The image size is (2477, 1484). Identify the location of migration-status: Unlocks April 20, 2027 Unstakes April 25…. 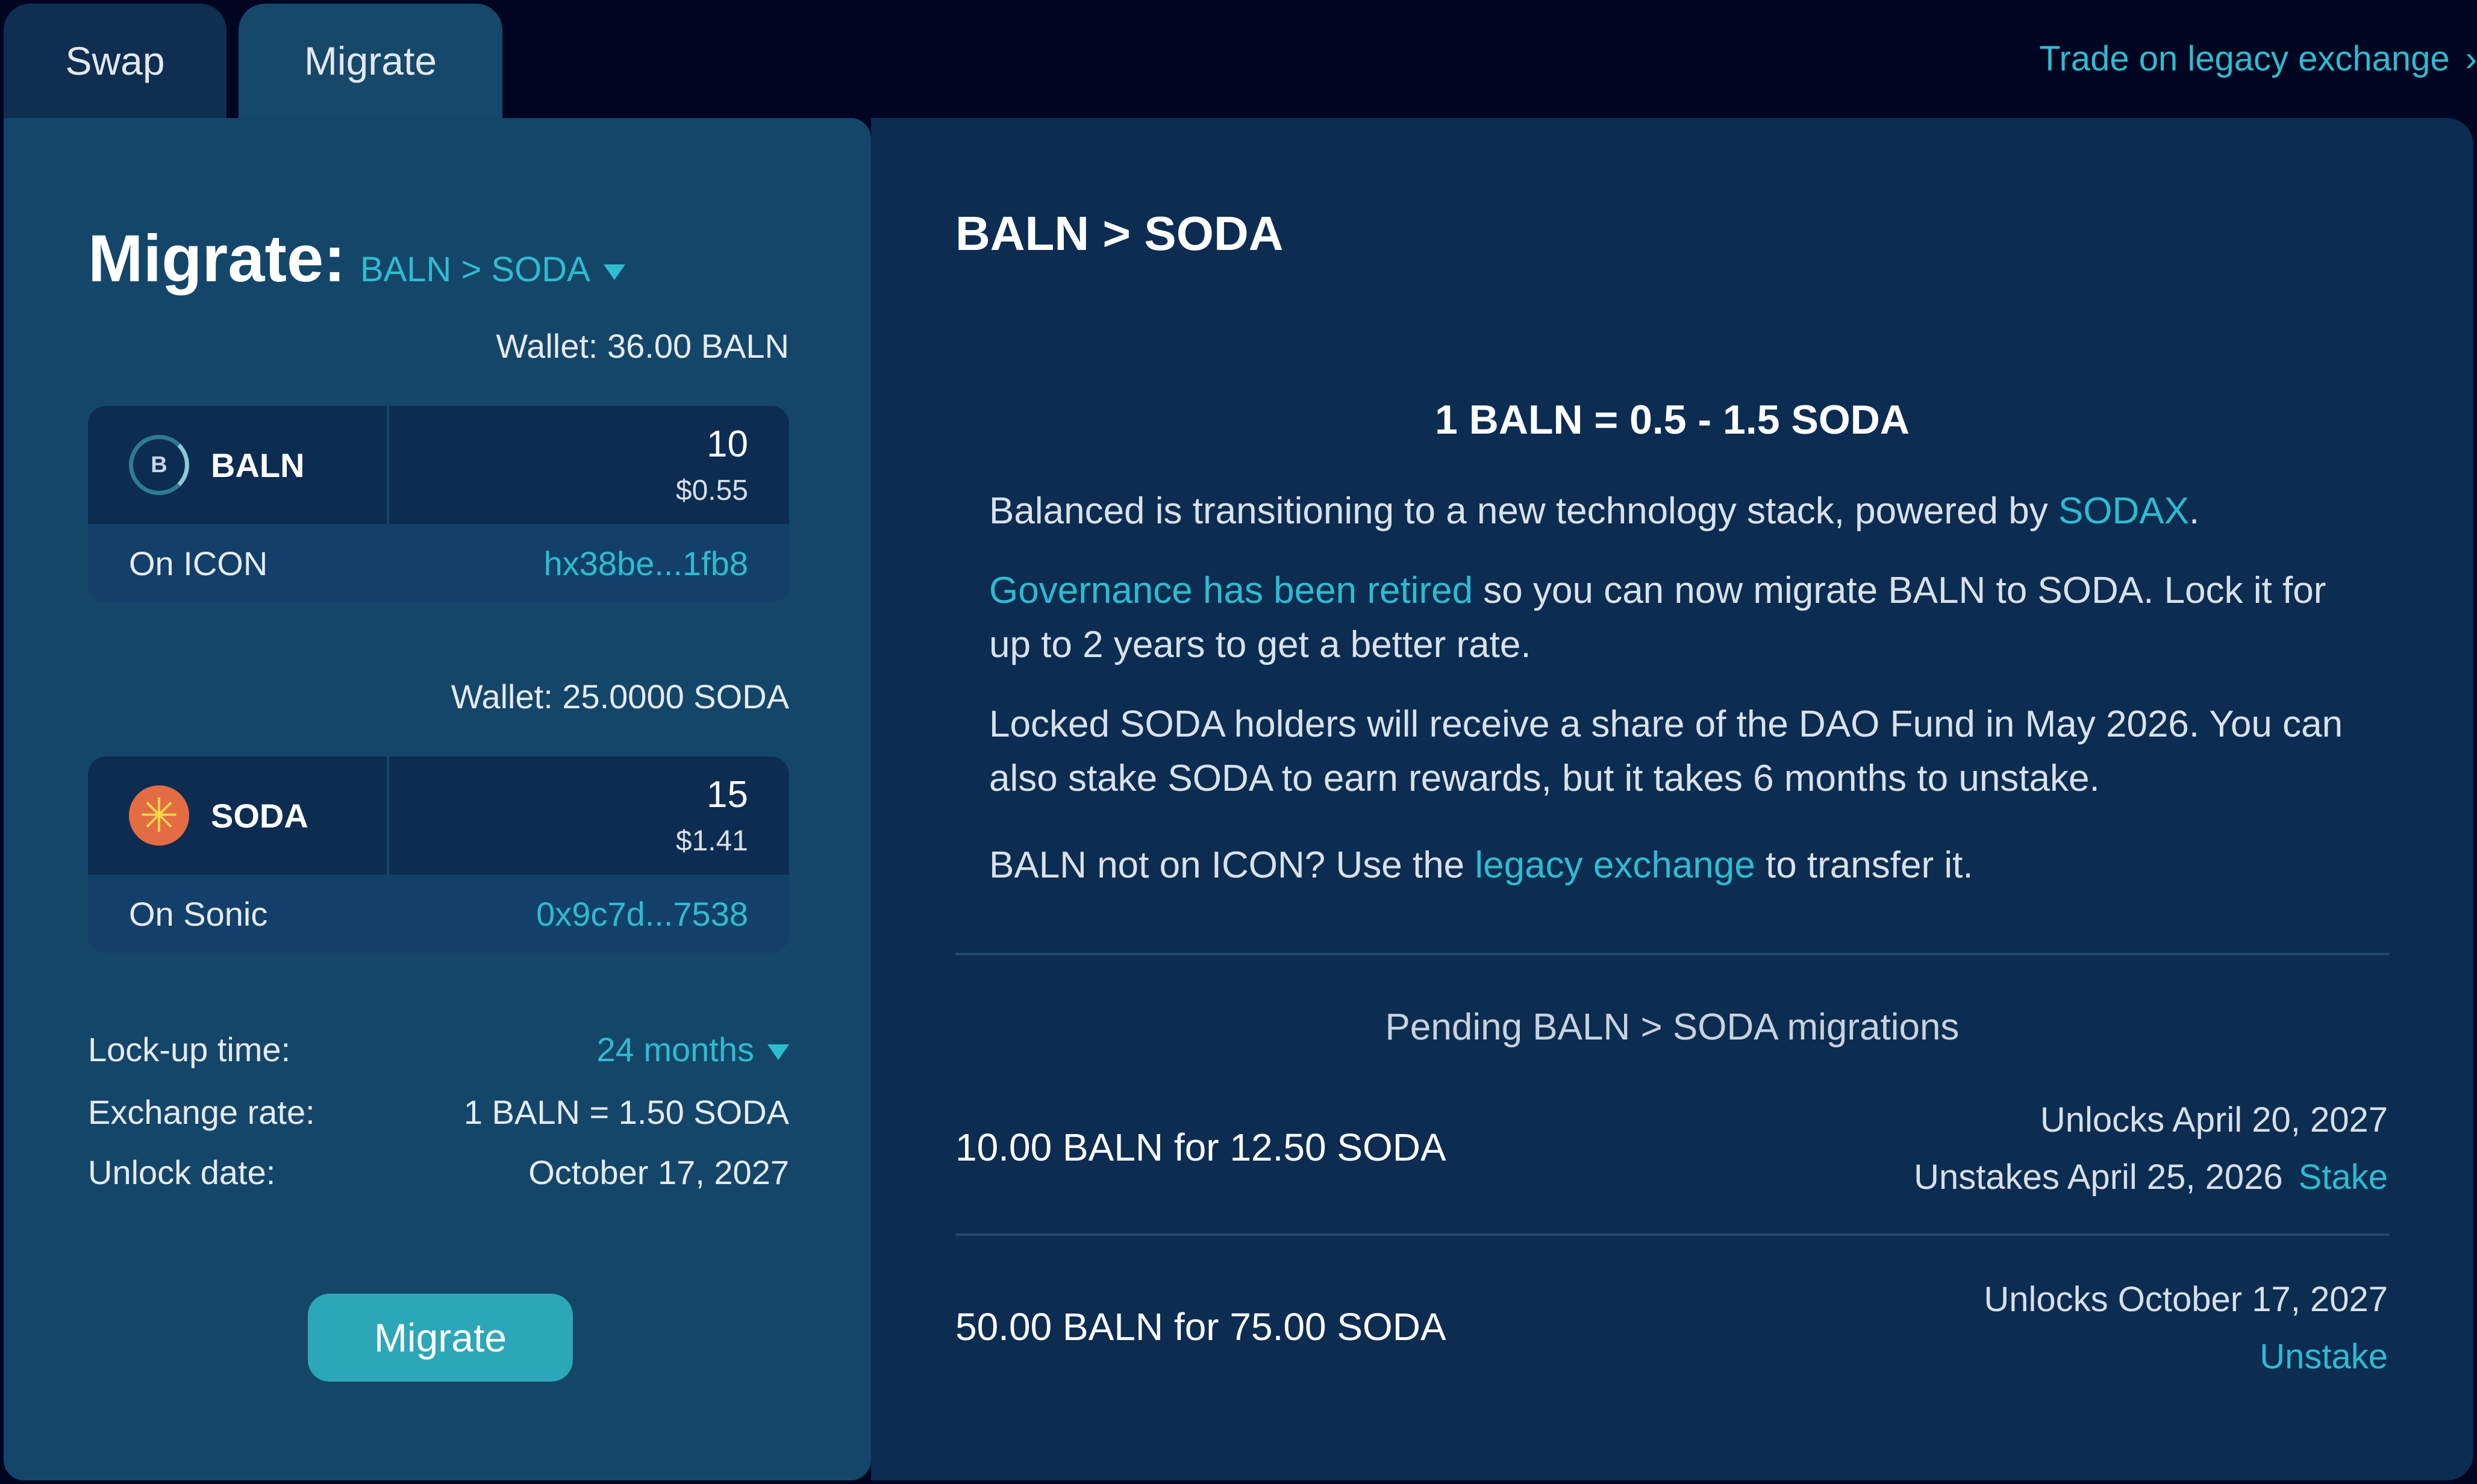
(2151, 1148).